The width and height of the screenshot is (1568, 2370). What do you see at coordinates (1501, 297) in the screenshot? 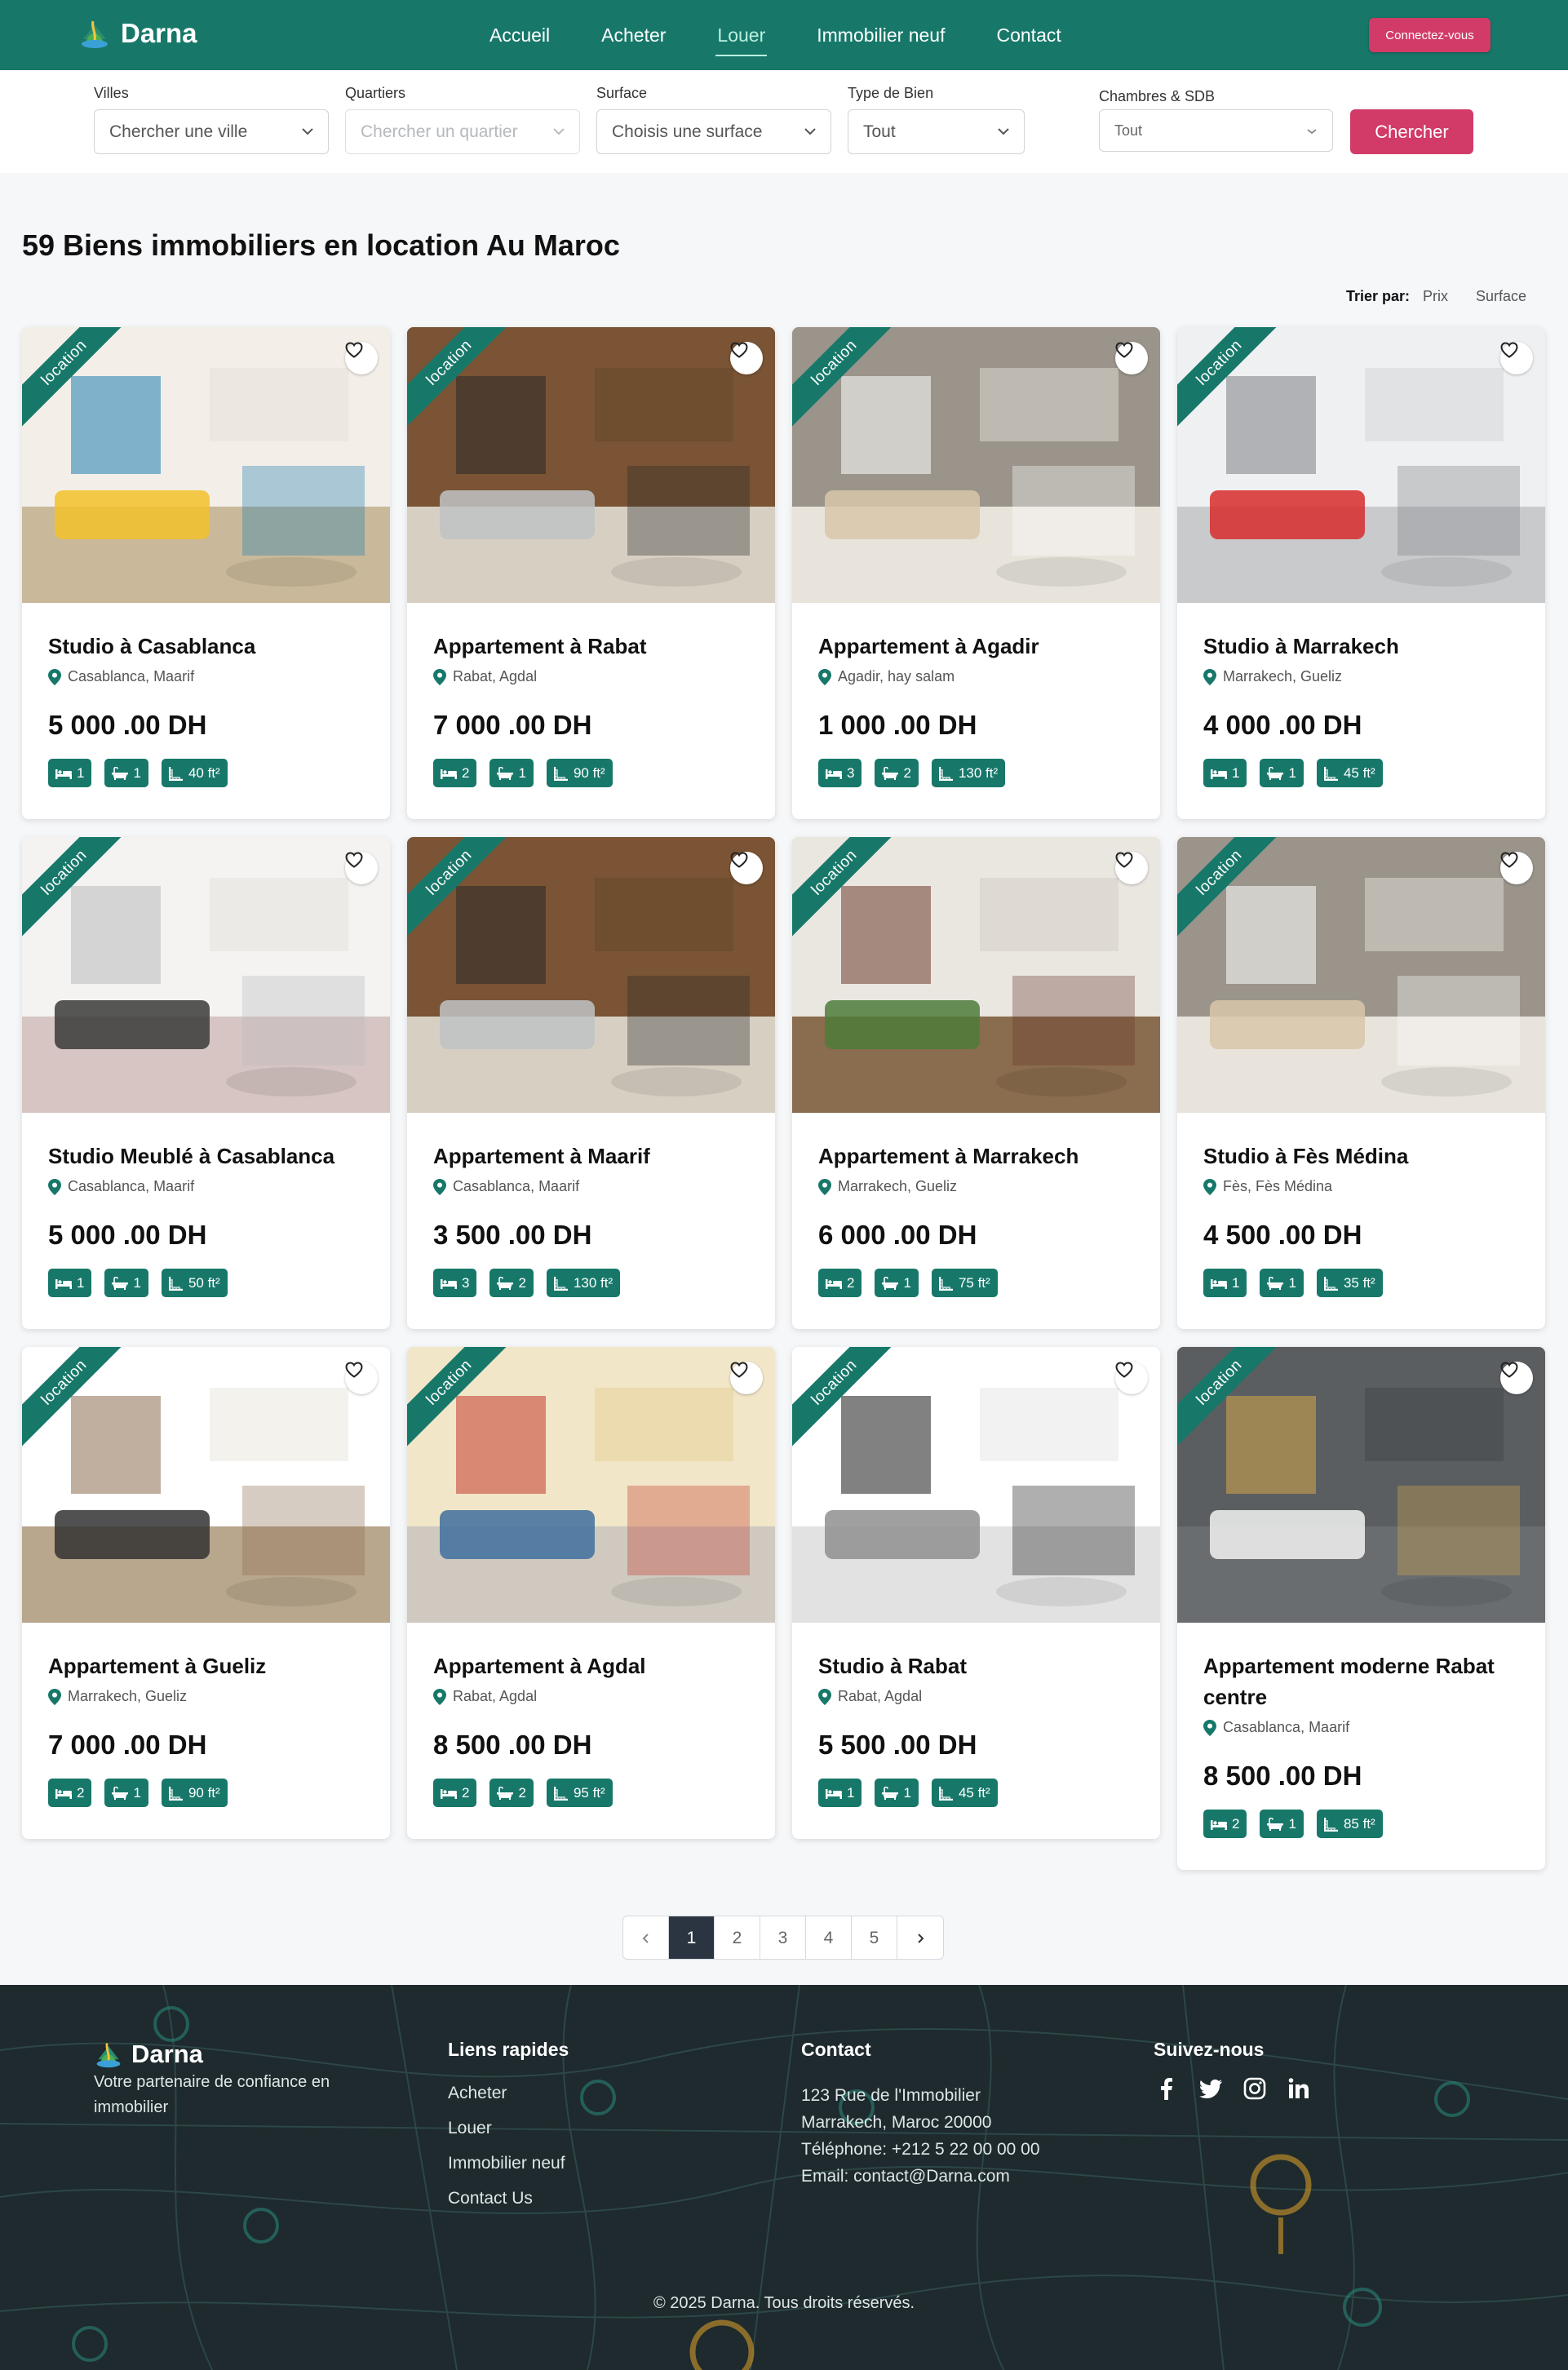
I see `sort-by-surface: Surface` at bounding box center [1501, 297].